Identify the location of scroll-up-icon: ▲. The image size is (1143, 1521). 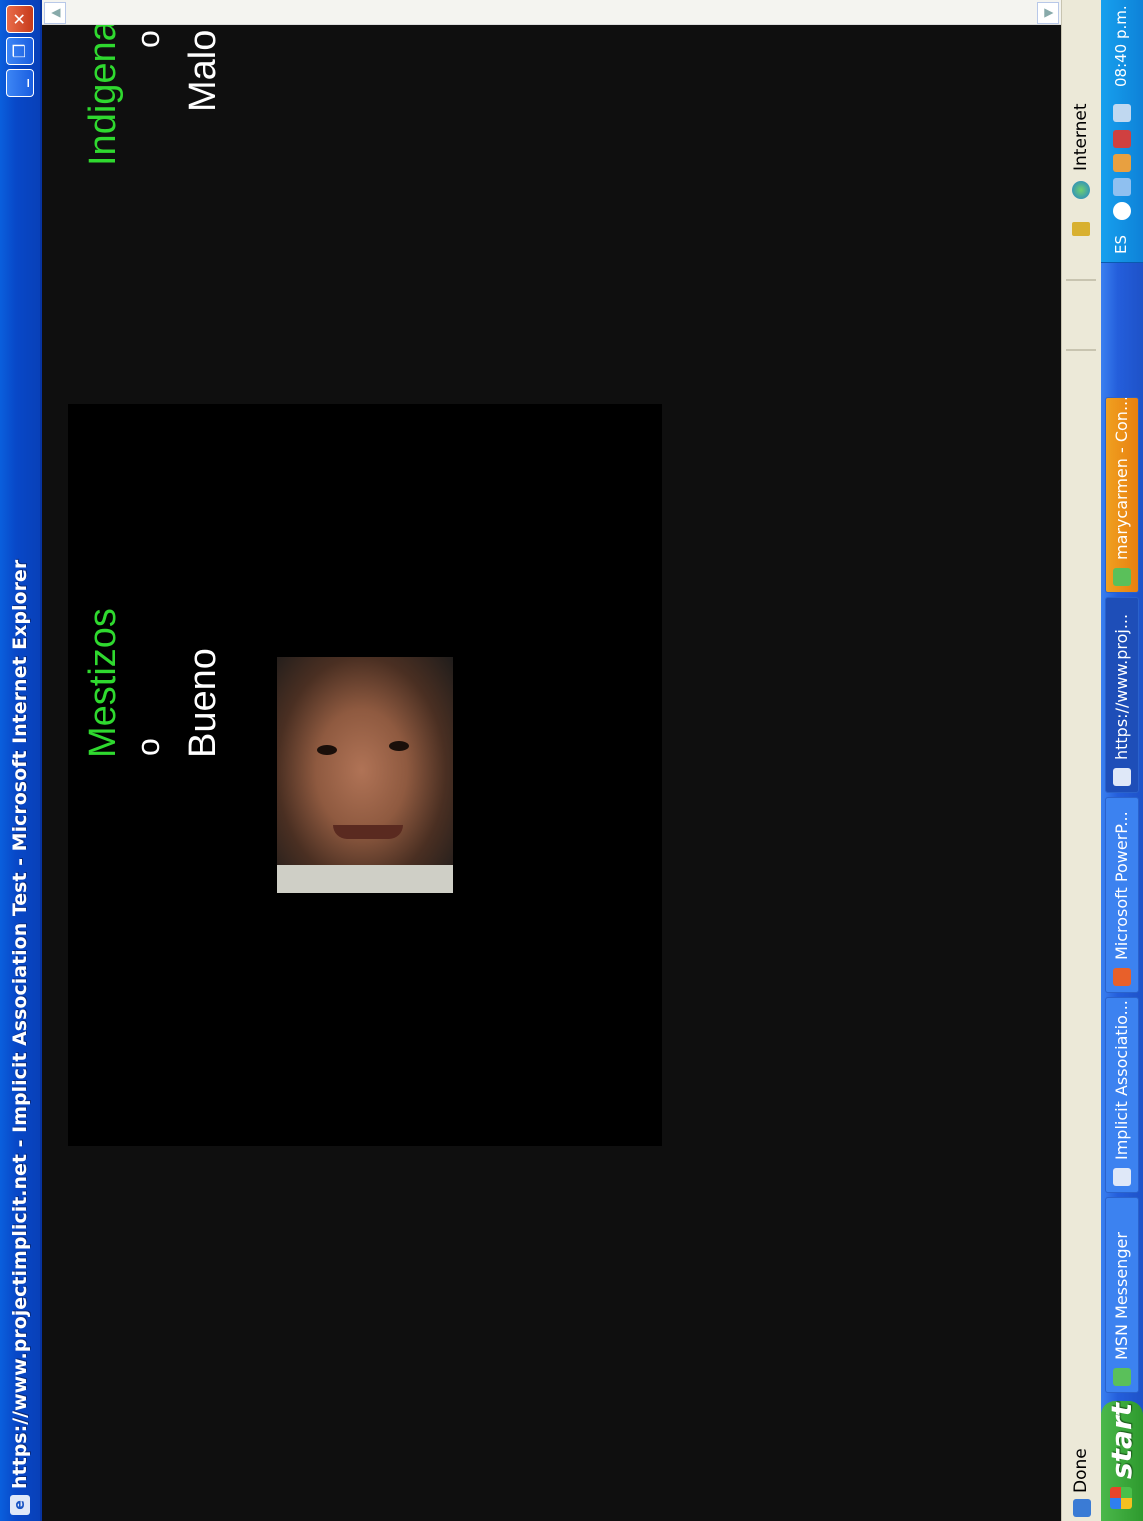
(55, 13).